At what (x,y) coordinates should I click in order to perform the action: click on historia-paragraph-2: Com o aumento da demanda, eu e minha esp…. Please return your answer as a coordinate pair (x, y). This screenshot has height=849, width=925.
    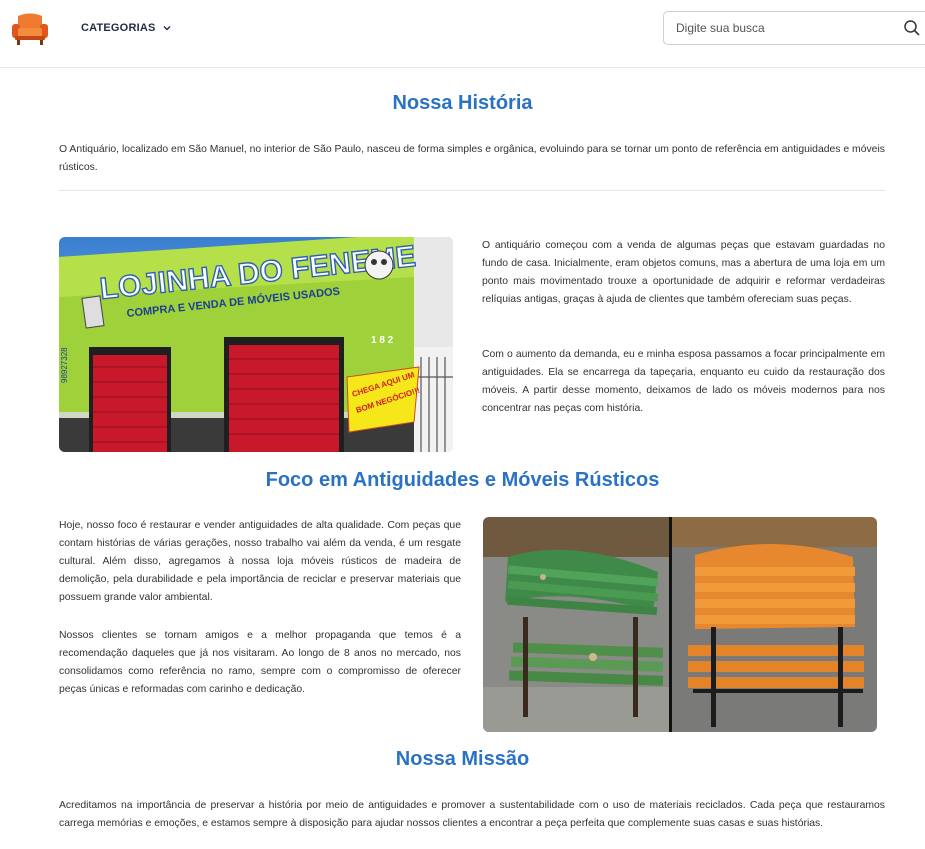
    Looking at the image, I should click on (683, 381).